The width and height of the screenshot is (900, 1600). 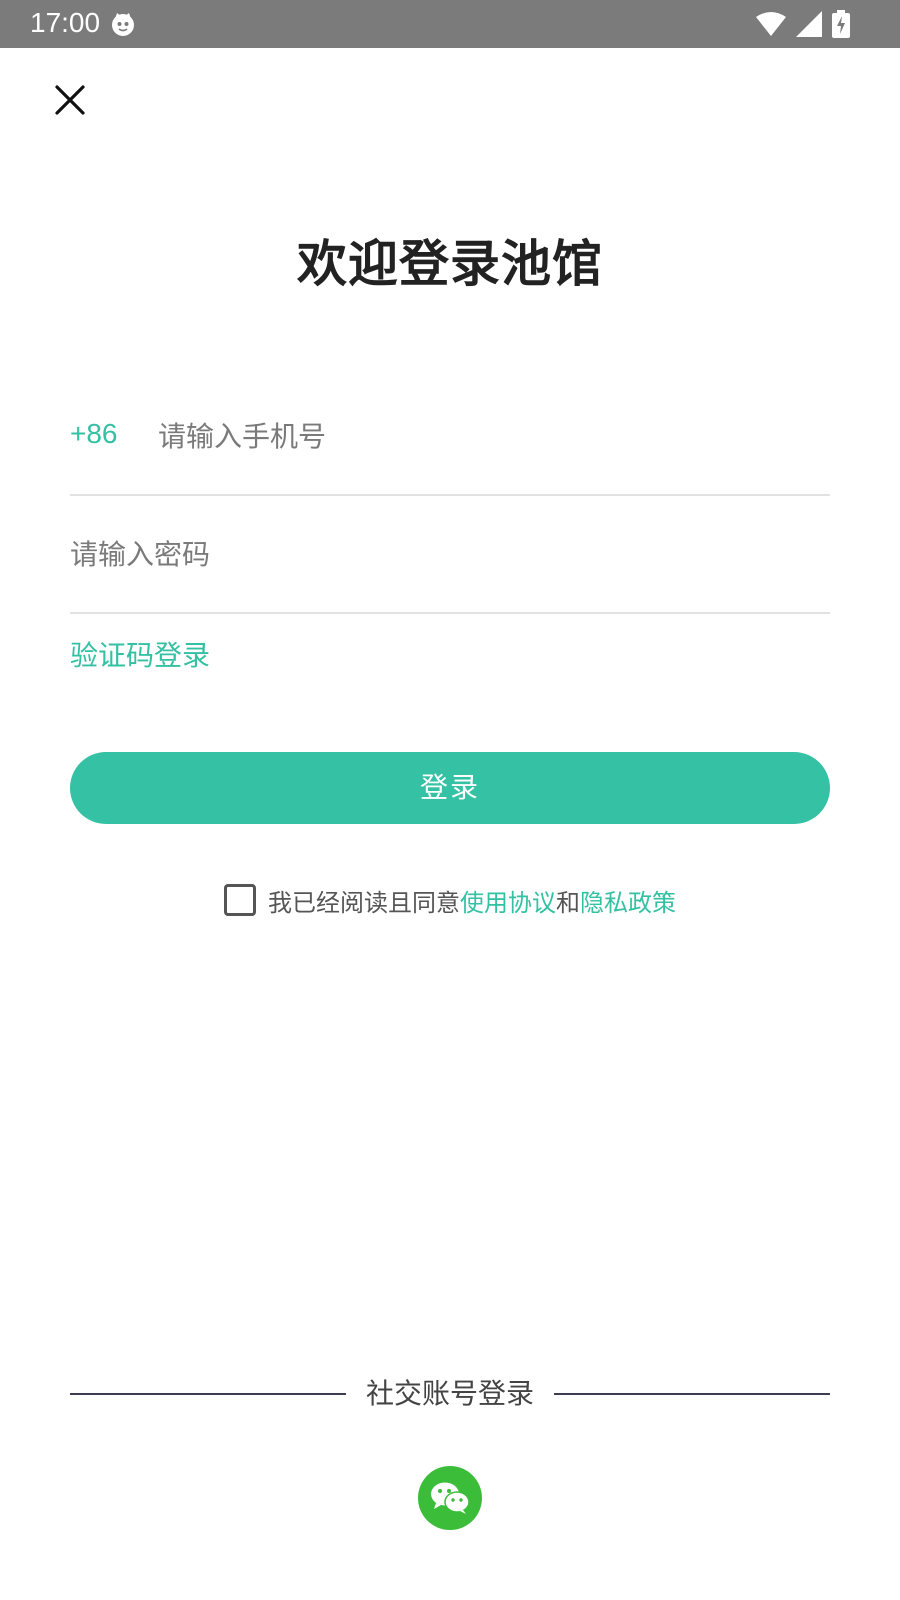 I want to click on status-icons, so click(x=803, y=24).